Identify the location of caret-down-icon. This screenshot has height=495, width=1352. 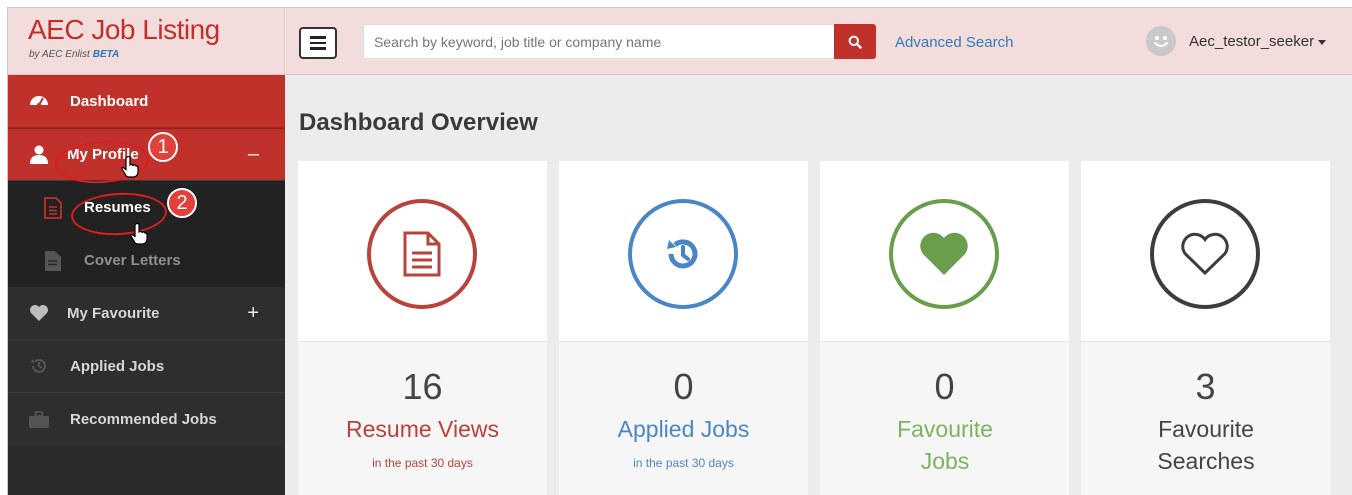
(1322, 42).